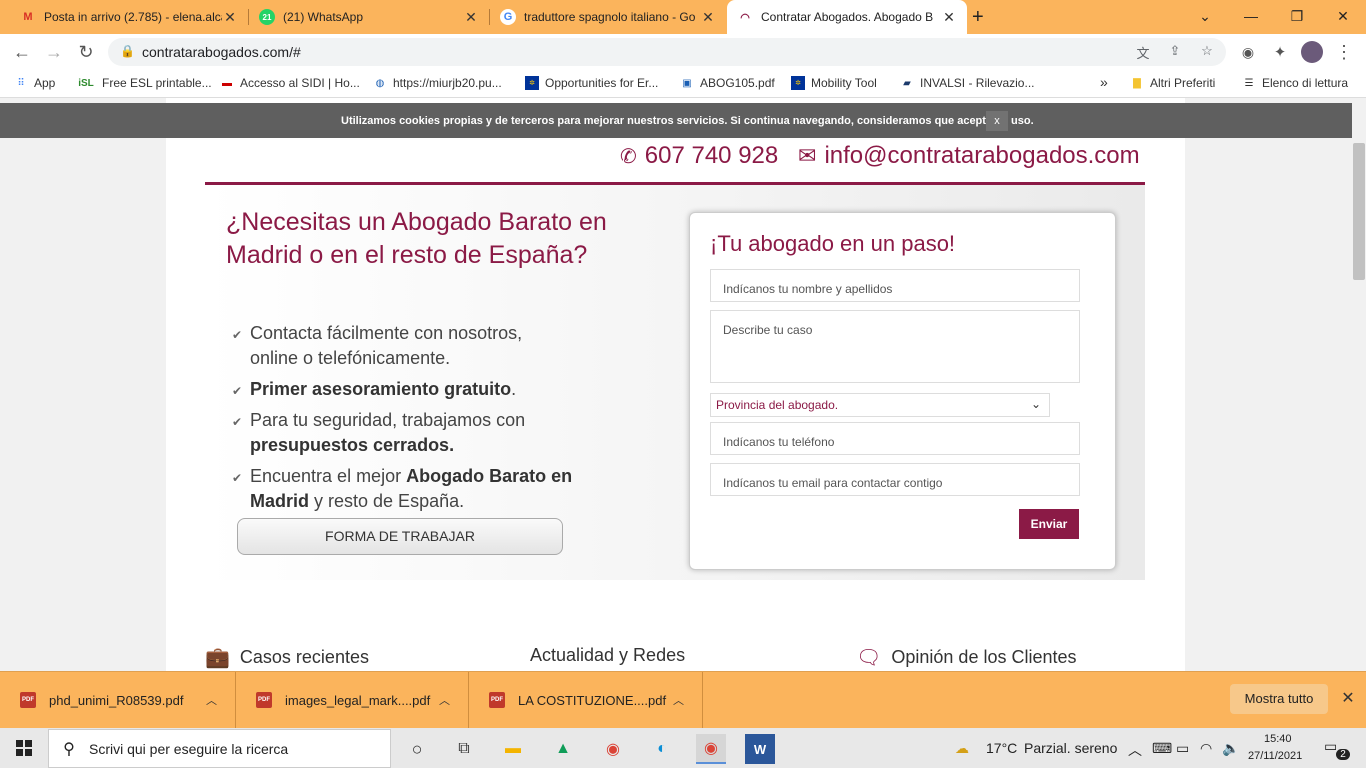 Image resolution: width=1366 pixels, height=768 pixels. I want to click on bookmarks-overflow-button: », so click(1104, 82).